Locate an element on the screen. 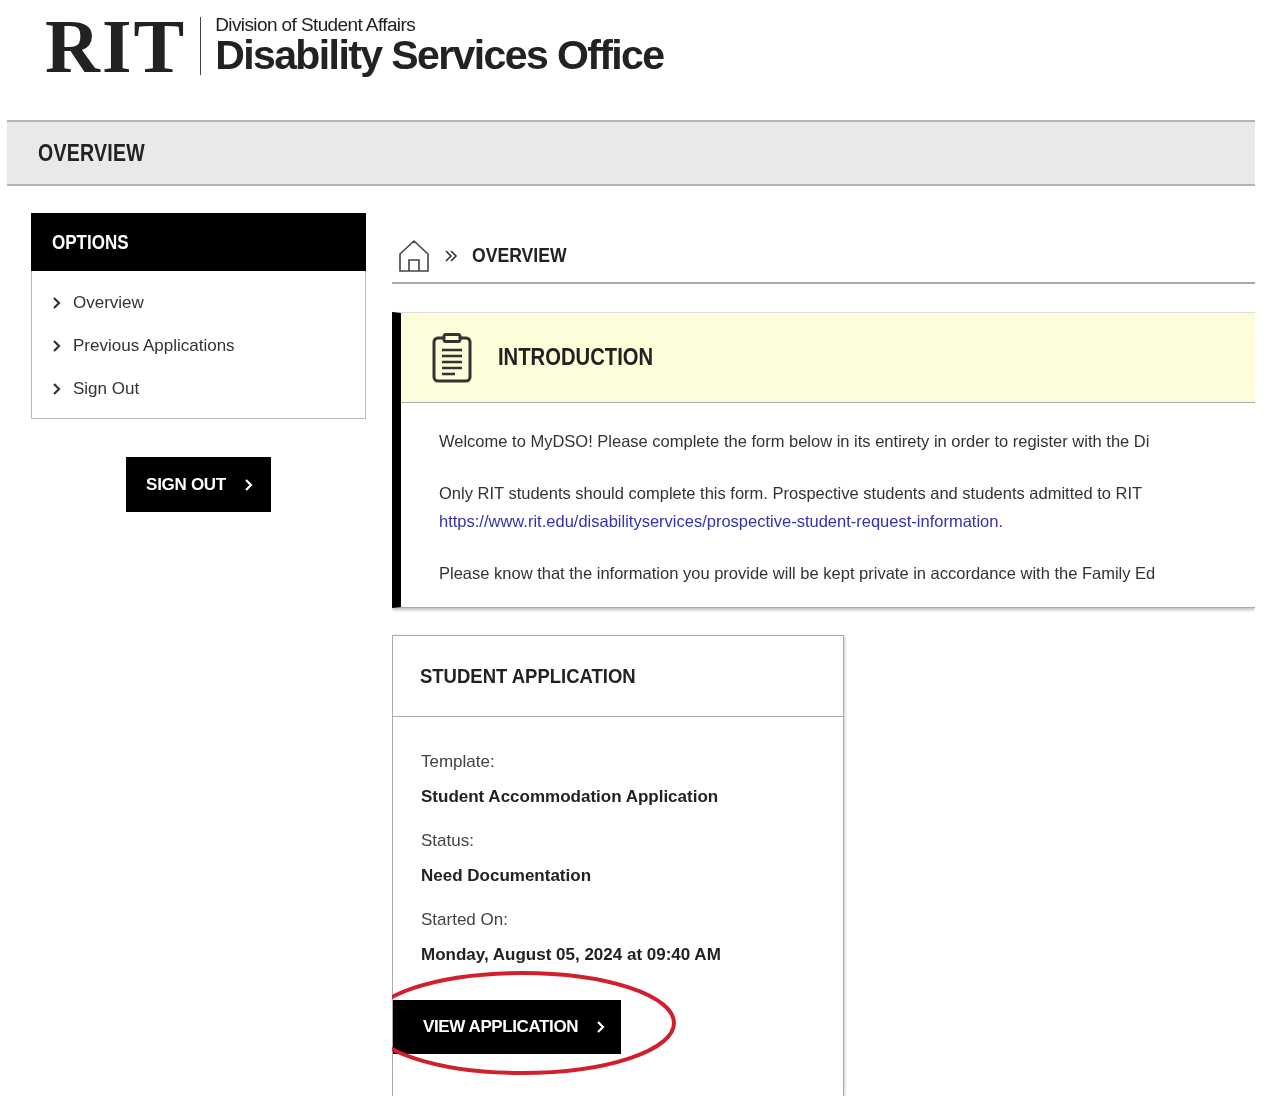  introduction-paragraph: Please know that the information you provide will be kept private in accordance with the Family Ed is located at coordinates (798, 573).